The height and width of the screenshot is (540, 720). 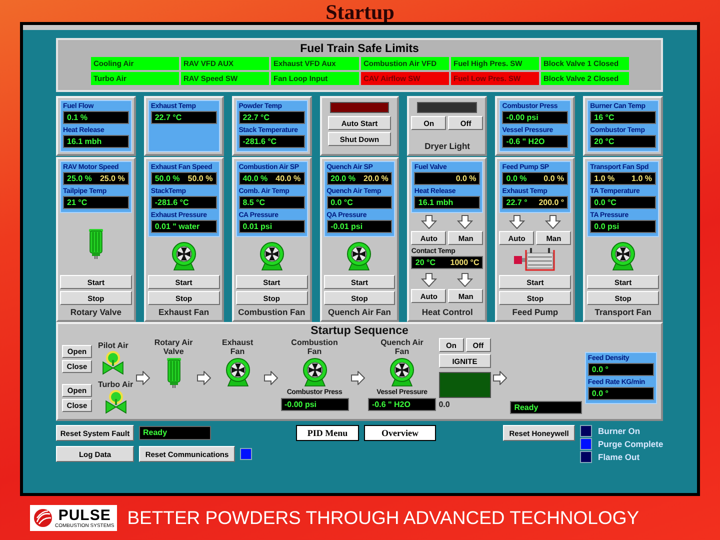 I want to click on reading-value: 25.0 %, so click(x=79, y=178).